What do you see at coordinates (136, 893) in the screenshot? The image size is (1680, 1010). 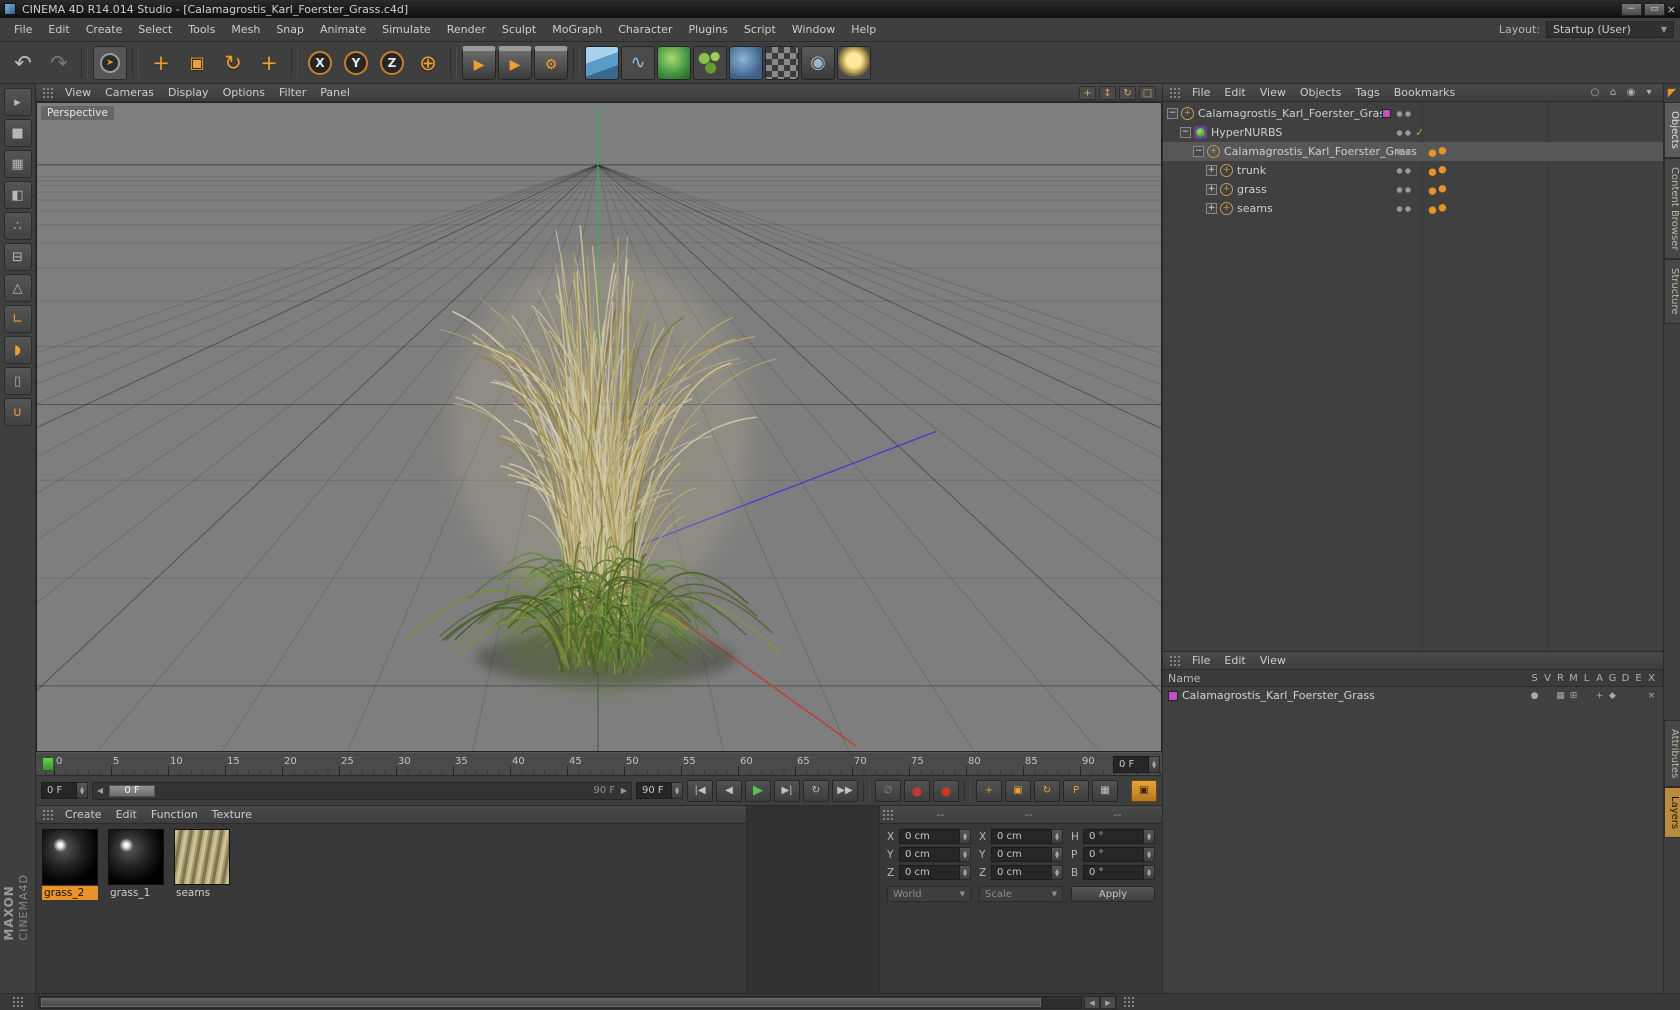 I see `material-name: grass_1` at bounding box center [136, 893].